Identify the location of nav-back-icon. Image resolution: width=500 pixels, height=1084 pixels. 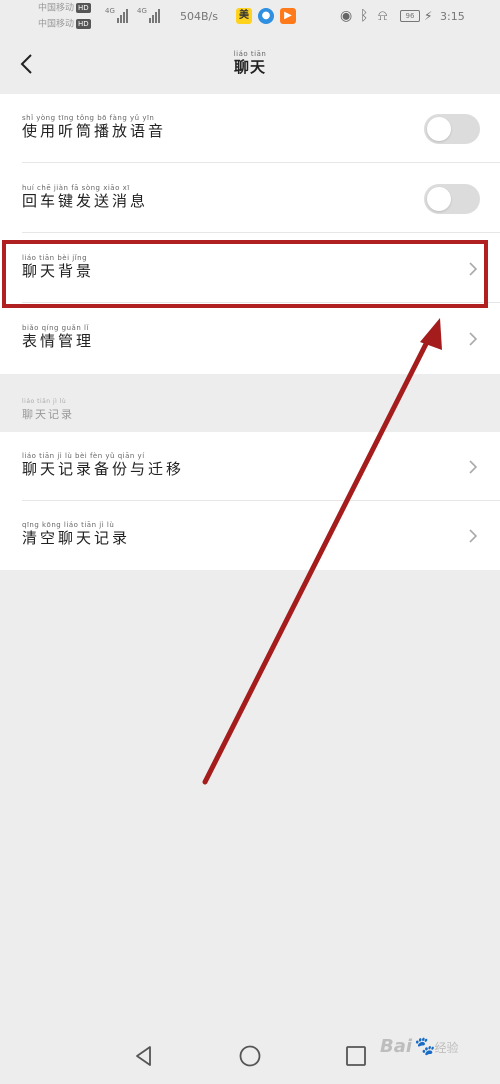
(144, 1056).